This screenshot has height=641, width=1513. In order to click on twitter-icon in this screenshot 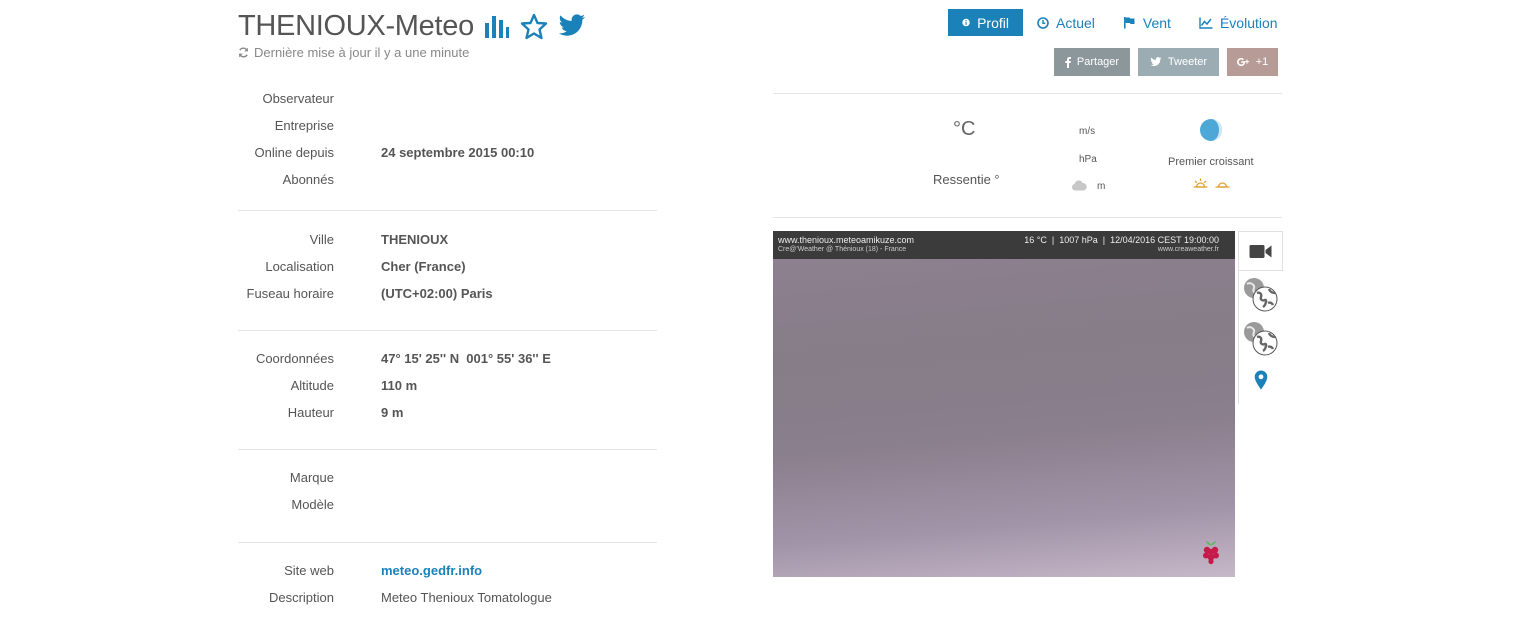, I will do `click(572, 26)`.